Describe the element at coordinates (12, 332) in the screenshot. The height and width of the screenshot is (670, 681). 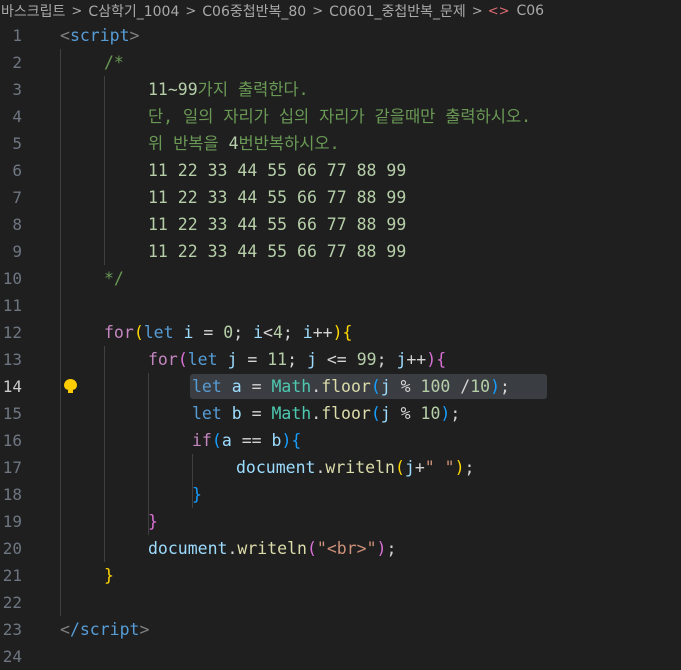
I see `line-number: 12` at that location.